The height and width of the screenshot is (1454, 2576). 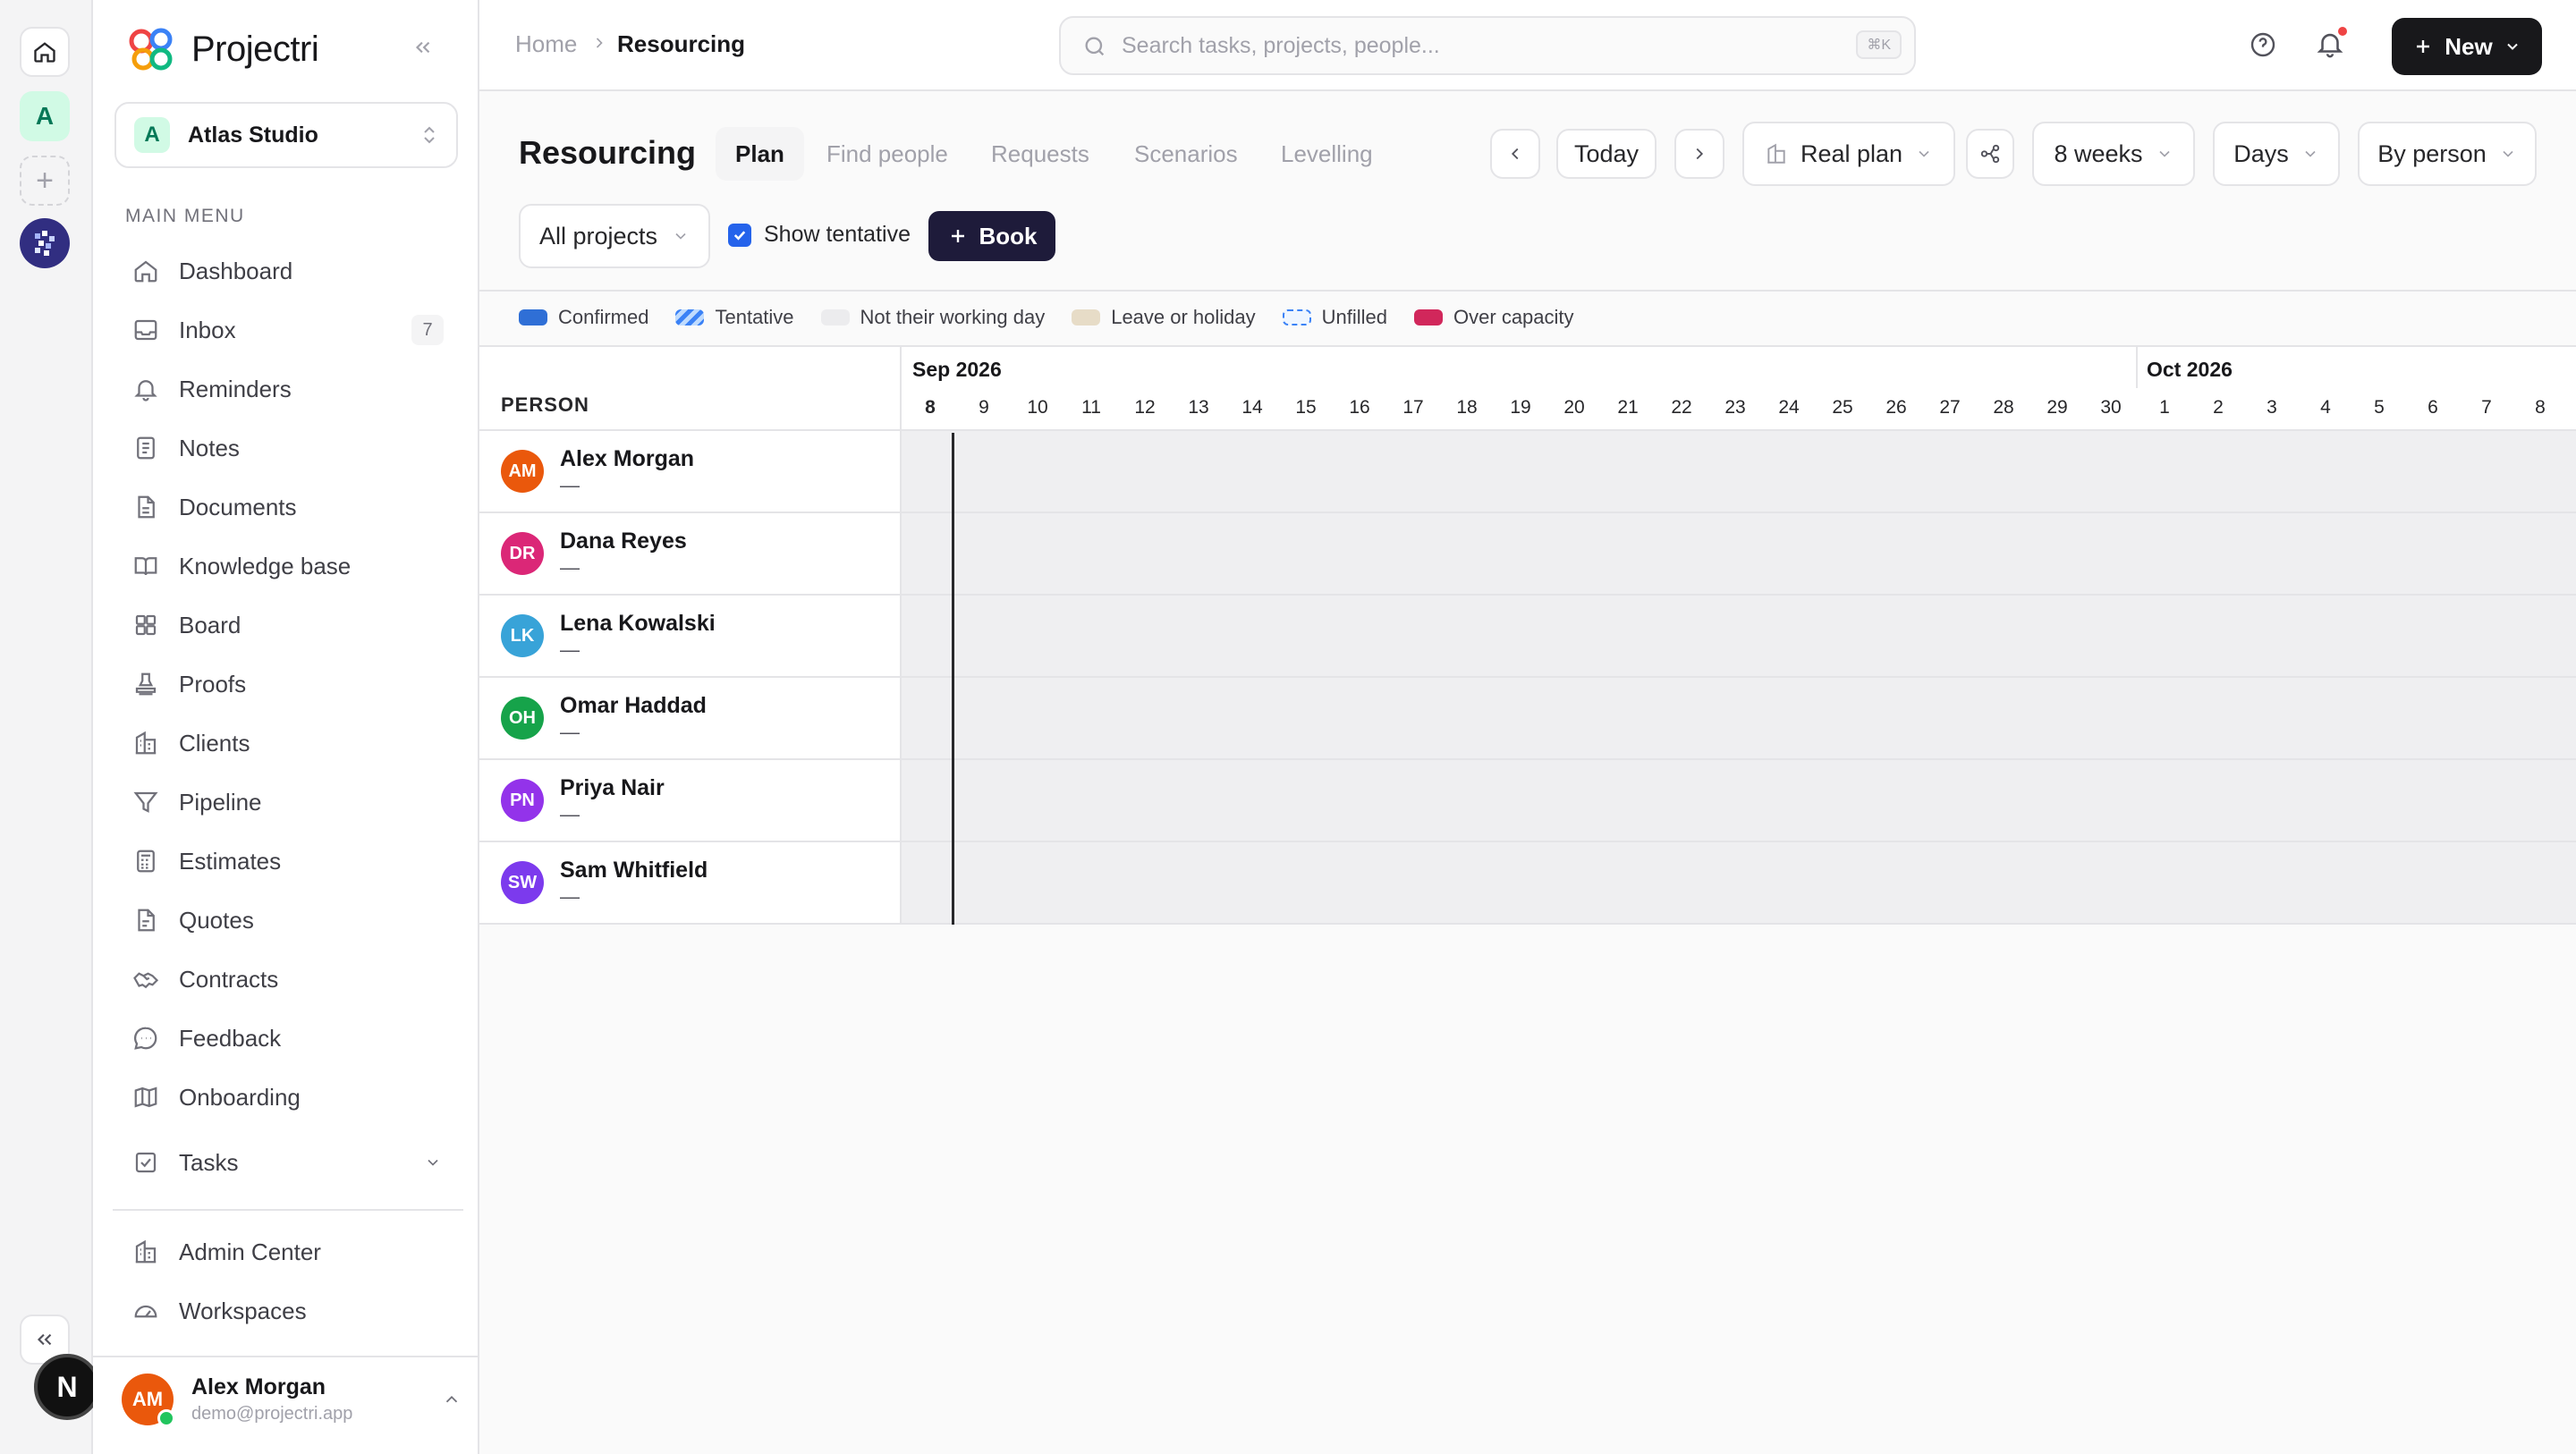 I want to click on unit-select-value: Days, so click(x=2261, y=153).